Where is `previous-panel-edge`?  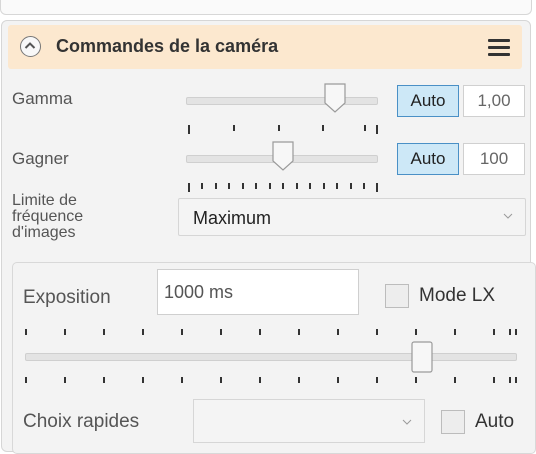 previous-panel-edge is located at coordinates (266, 7).